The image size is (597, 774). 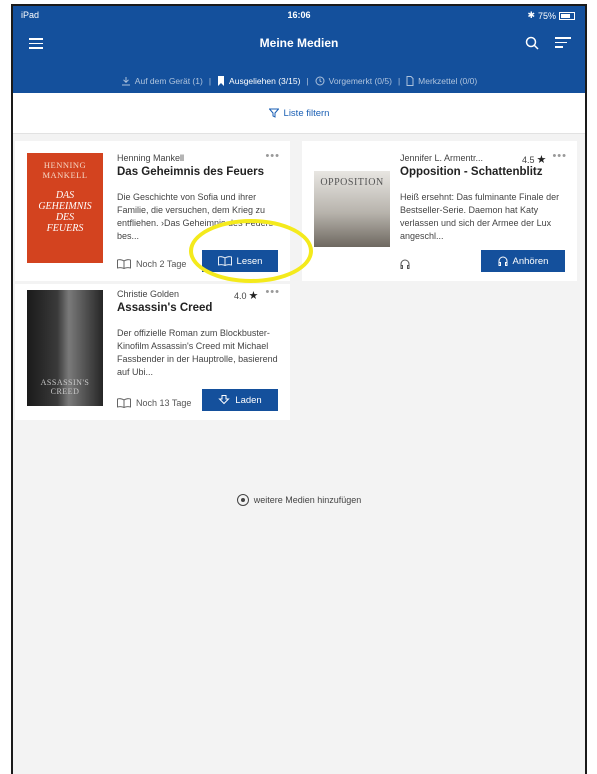 I want to click on book-title: Opposition - Schattenblitz, so click(x=471, y=172).